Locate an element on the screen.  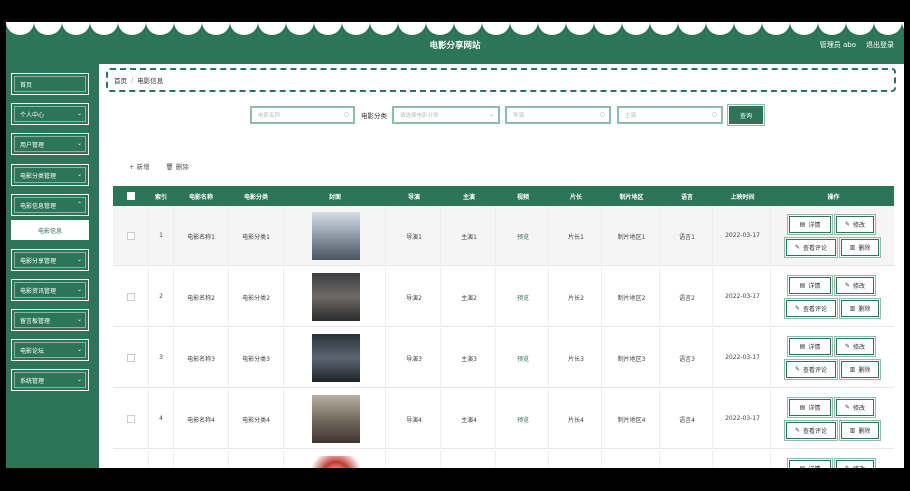
actor-input: 主演 ○ is located at coordinates (670, 115).